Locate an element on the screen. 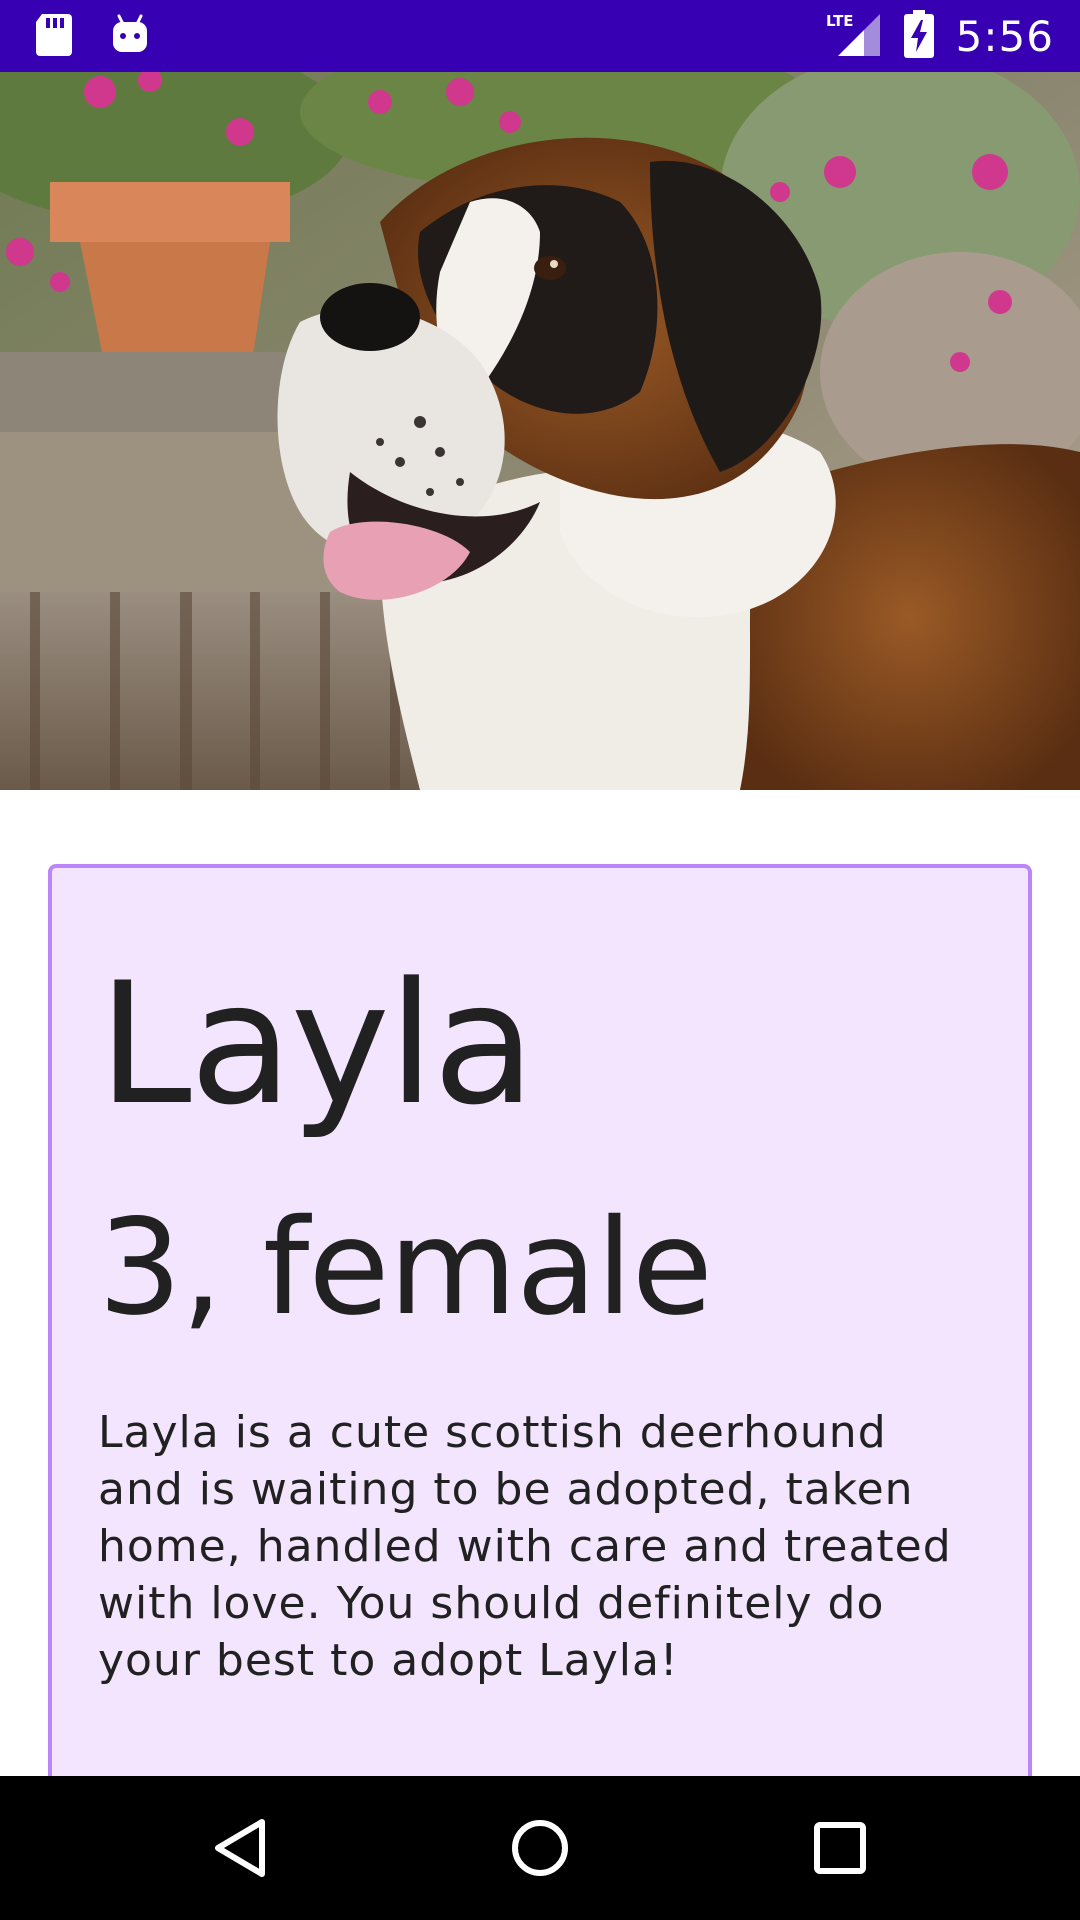  android-icon is located at coordinates (130, 37).